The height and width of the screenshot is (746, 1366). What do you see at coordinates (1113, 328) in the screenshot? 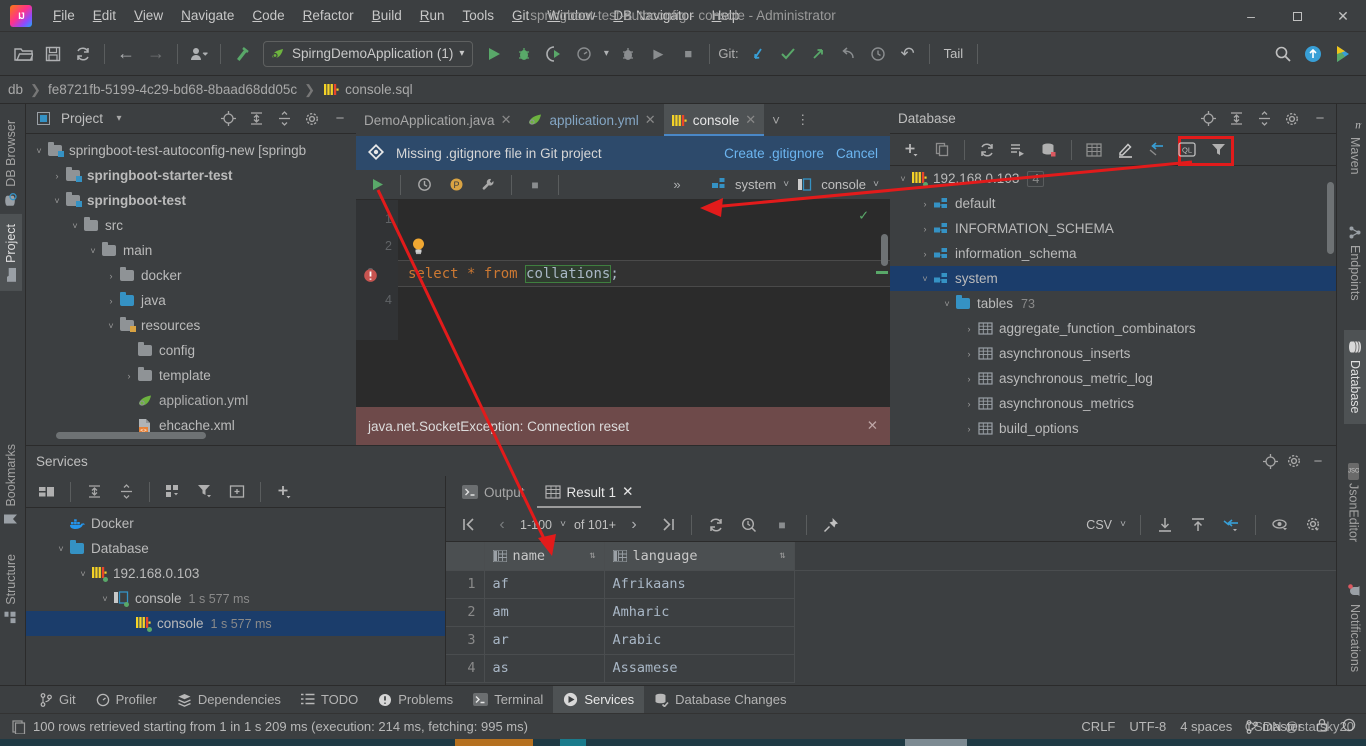
I see `database-tree-row: › aggregate_function_combinators` at bounding box center [1113, 328].